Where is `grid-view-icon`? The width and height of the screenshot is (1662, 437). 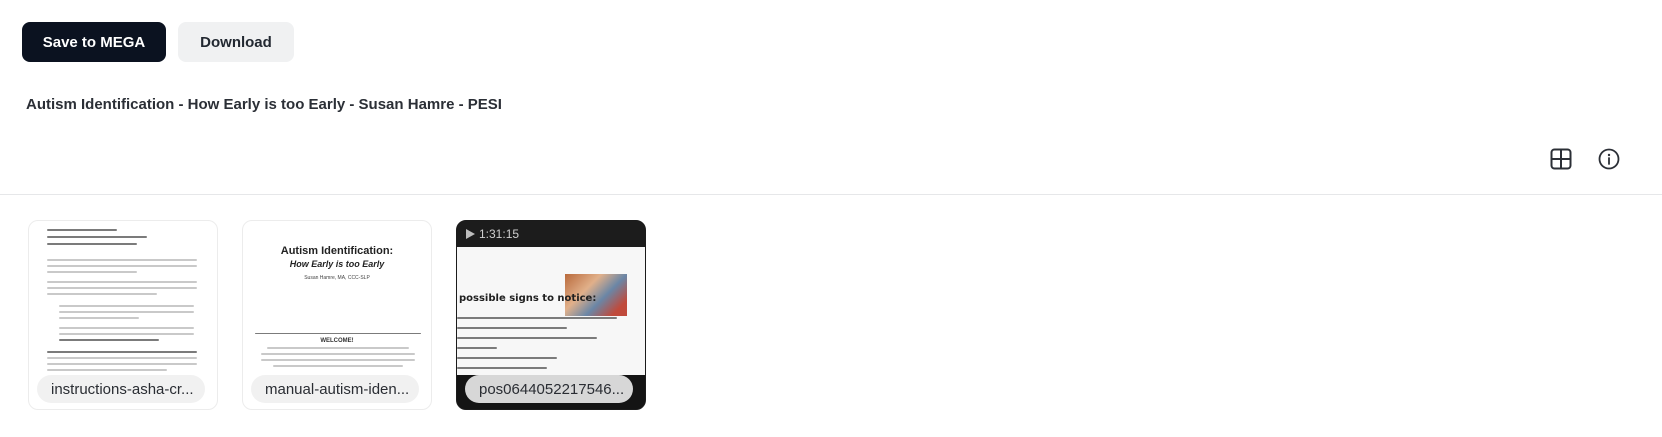
grid-view-icon is located at coordinates (1561, 159).